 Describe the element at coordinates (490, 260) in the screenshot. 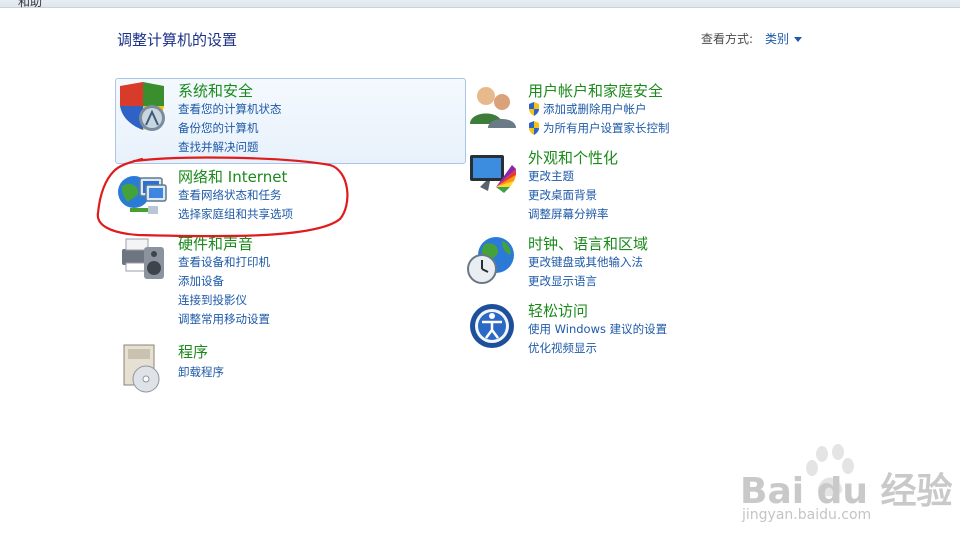

I see `globe-clock-icon` at that location.